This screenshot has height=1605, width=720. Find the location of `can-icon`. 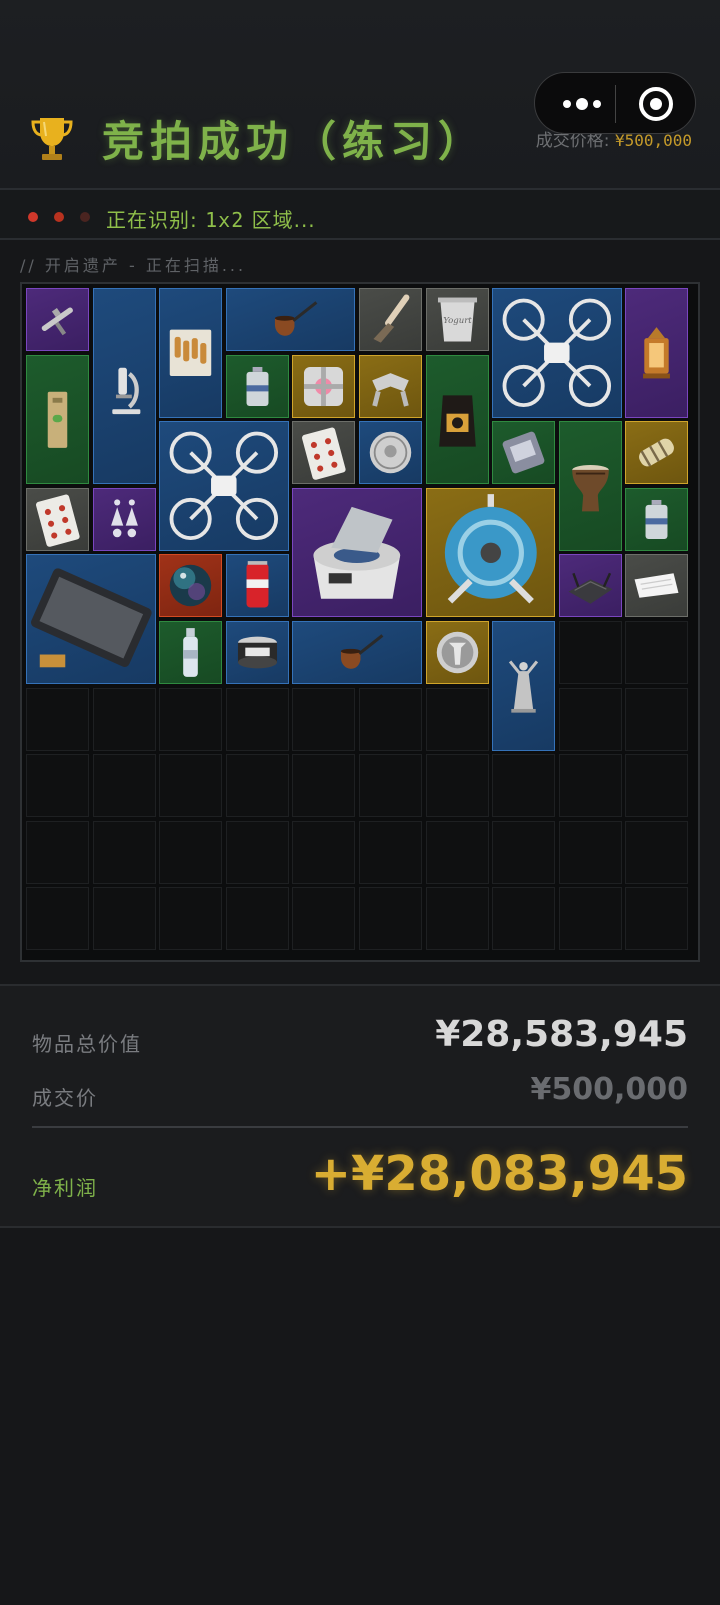

can-icon is located at coordinates (257, 584).